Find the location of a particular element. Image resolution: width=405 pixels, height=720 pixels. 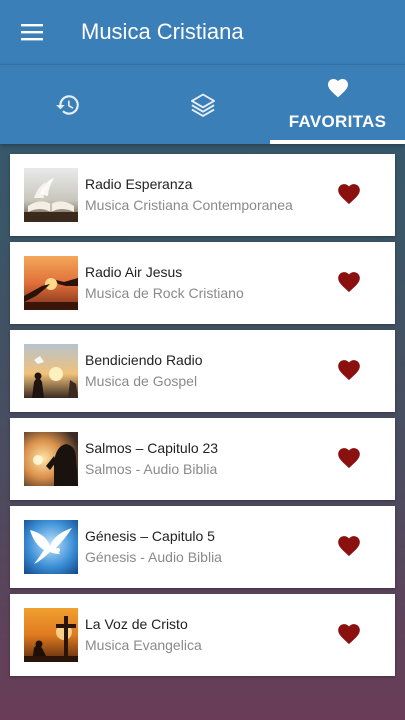

station-subtitle: Musica de Rock Cristiano is located at coordinates (164, 293).